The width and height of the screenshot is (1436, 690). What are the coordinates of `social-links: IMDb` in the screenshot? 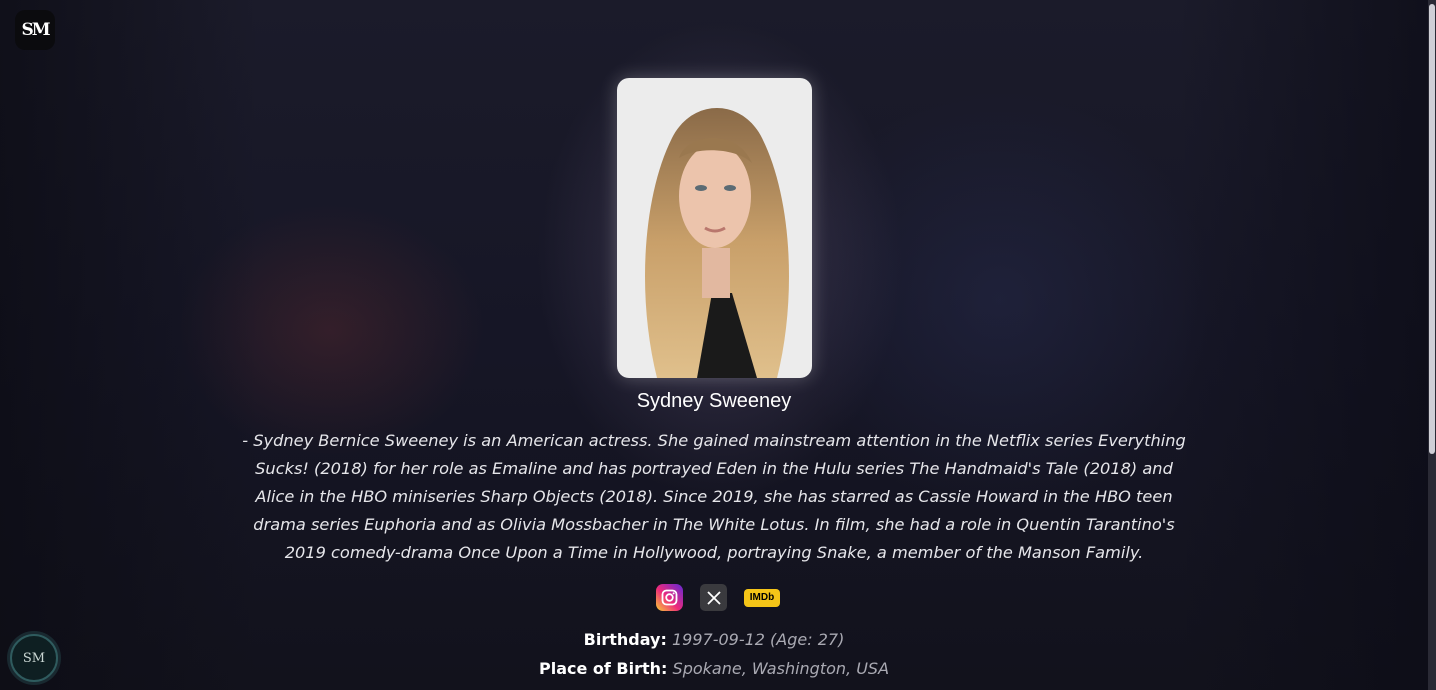 It's located at (718, 597).